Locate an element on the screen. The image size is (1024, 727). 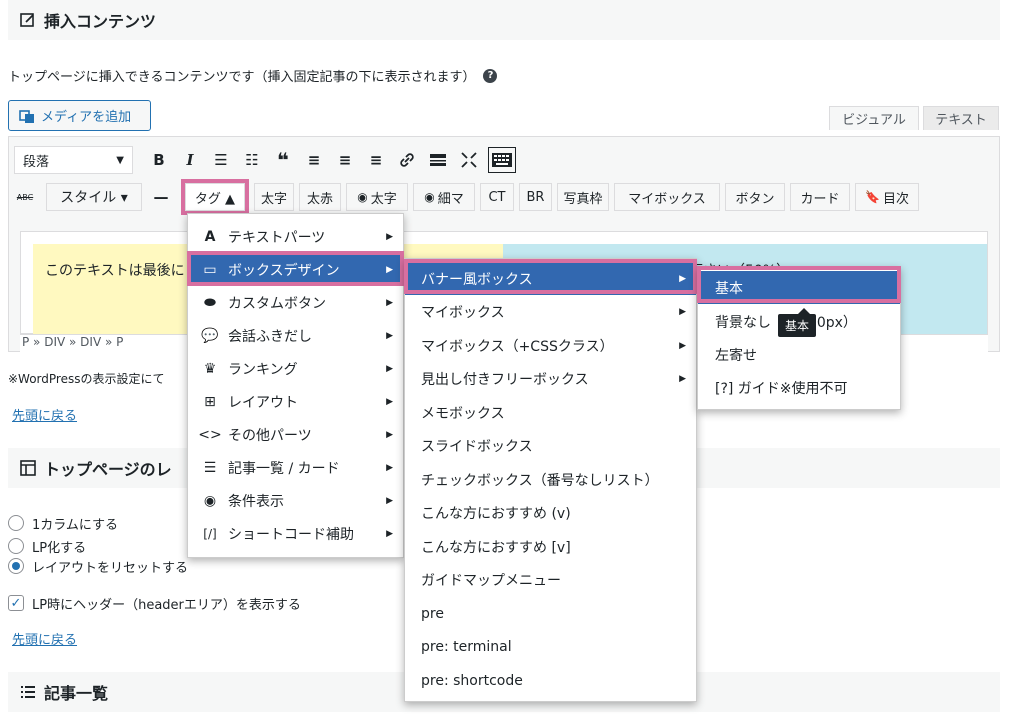
radio-one-column: 1カラムにする is located at coordinates (63, 523).